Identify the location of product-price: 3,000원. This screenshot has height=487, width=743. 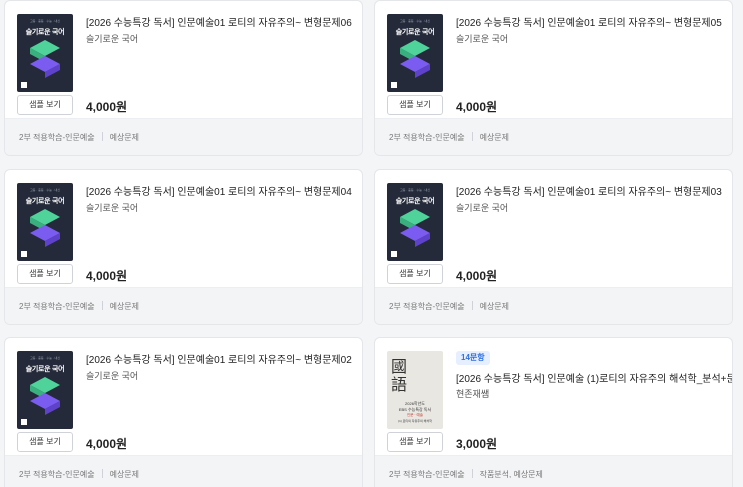
(477, 444).